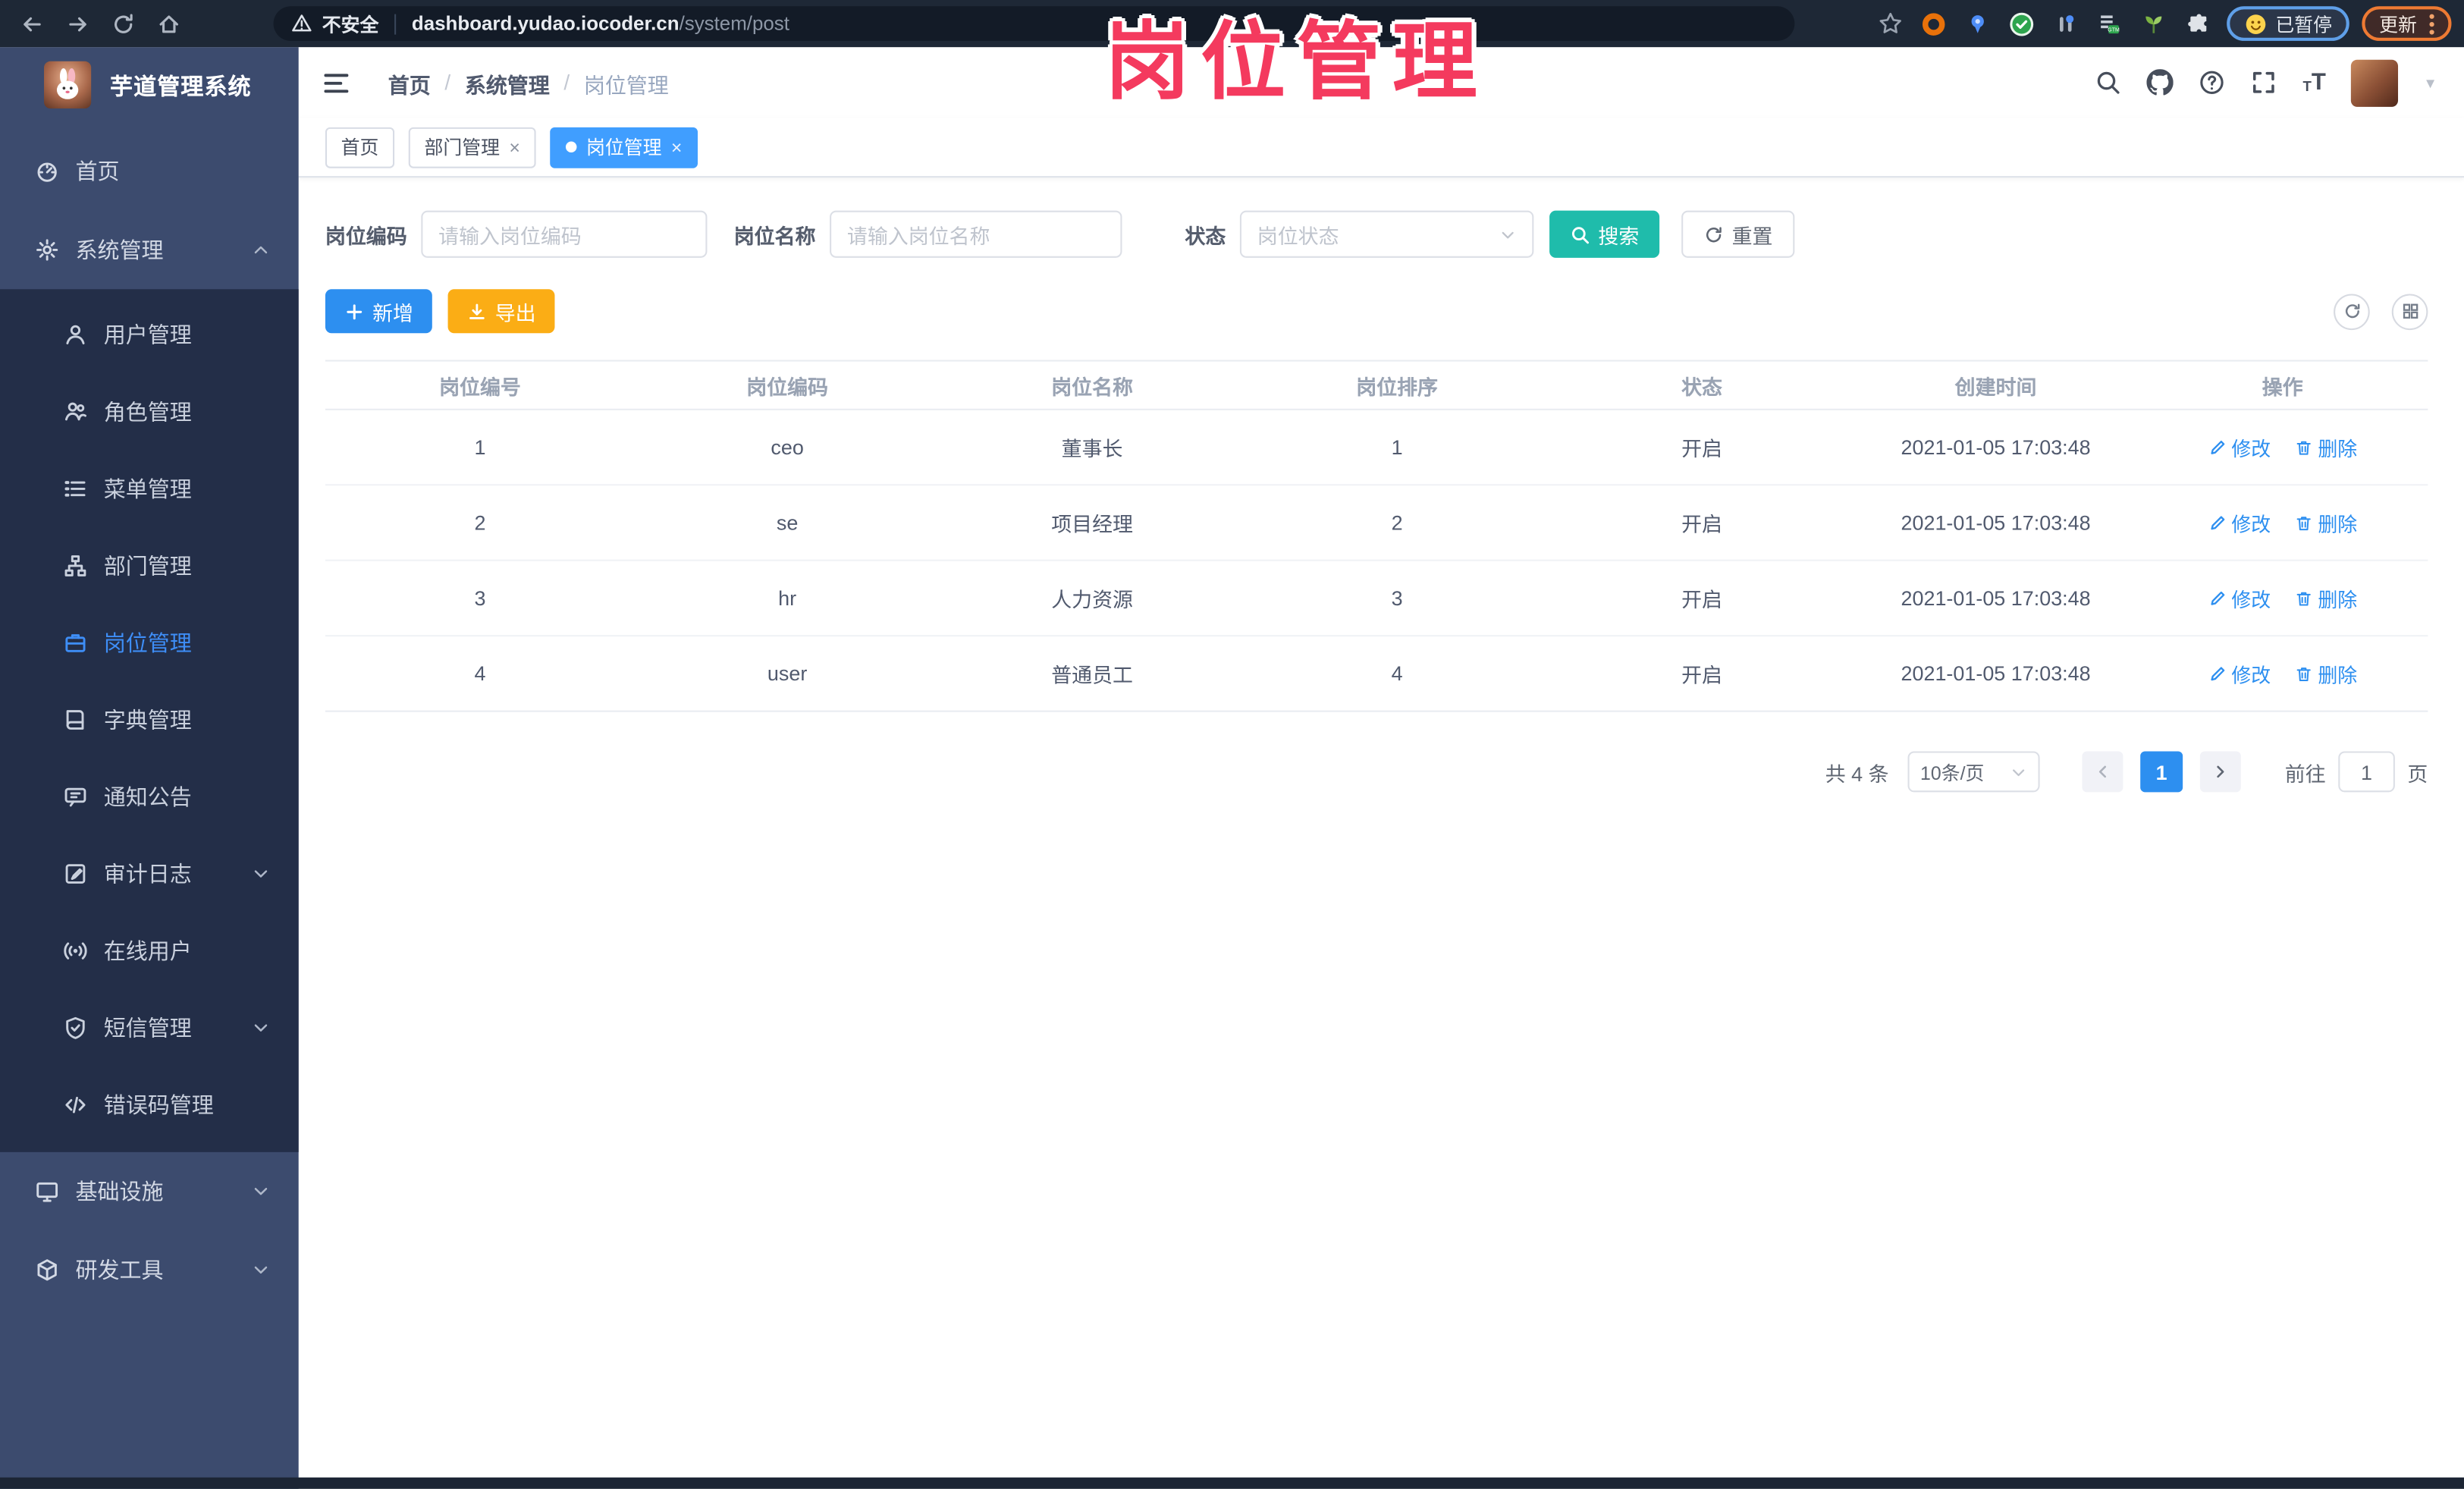  I want to click on sidebar-item-label: 部门管理, so click(147, 565).